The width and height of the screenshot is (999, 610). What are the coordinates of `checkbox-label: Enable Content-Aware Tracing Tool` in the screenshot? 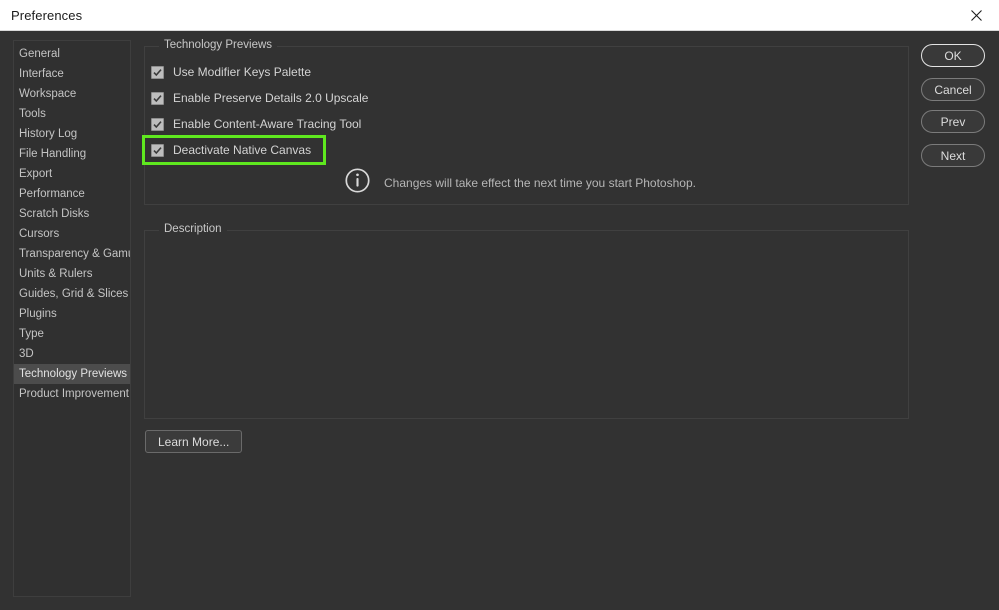 It's located at (267, 124).